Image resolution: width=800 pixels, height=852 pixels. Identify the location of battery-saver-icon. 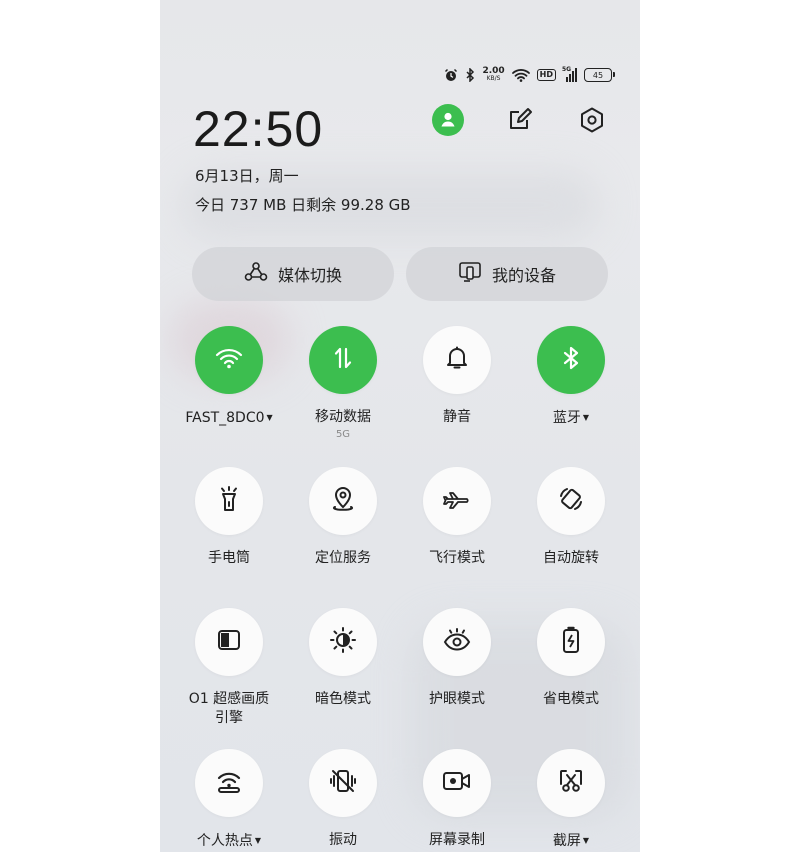
(571, 642).